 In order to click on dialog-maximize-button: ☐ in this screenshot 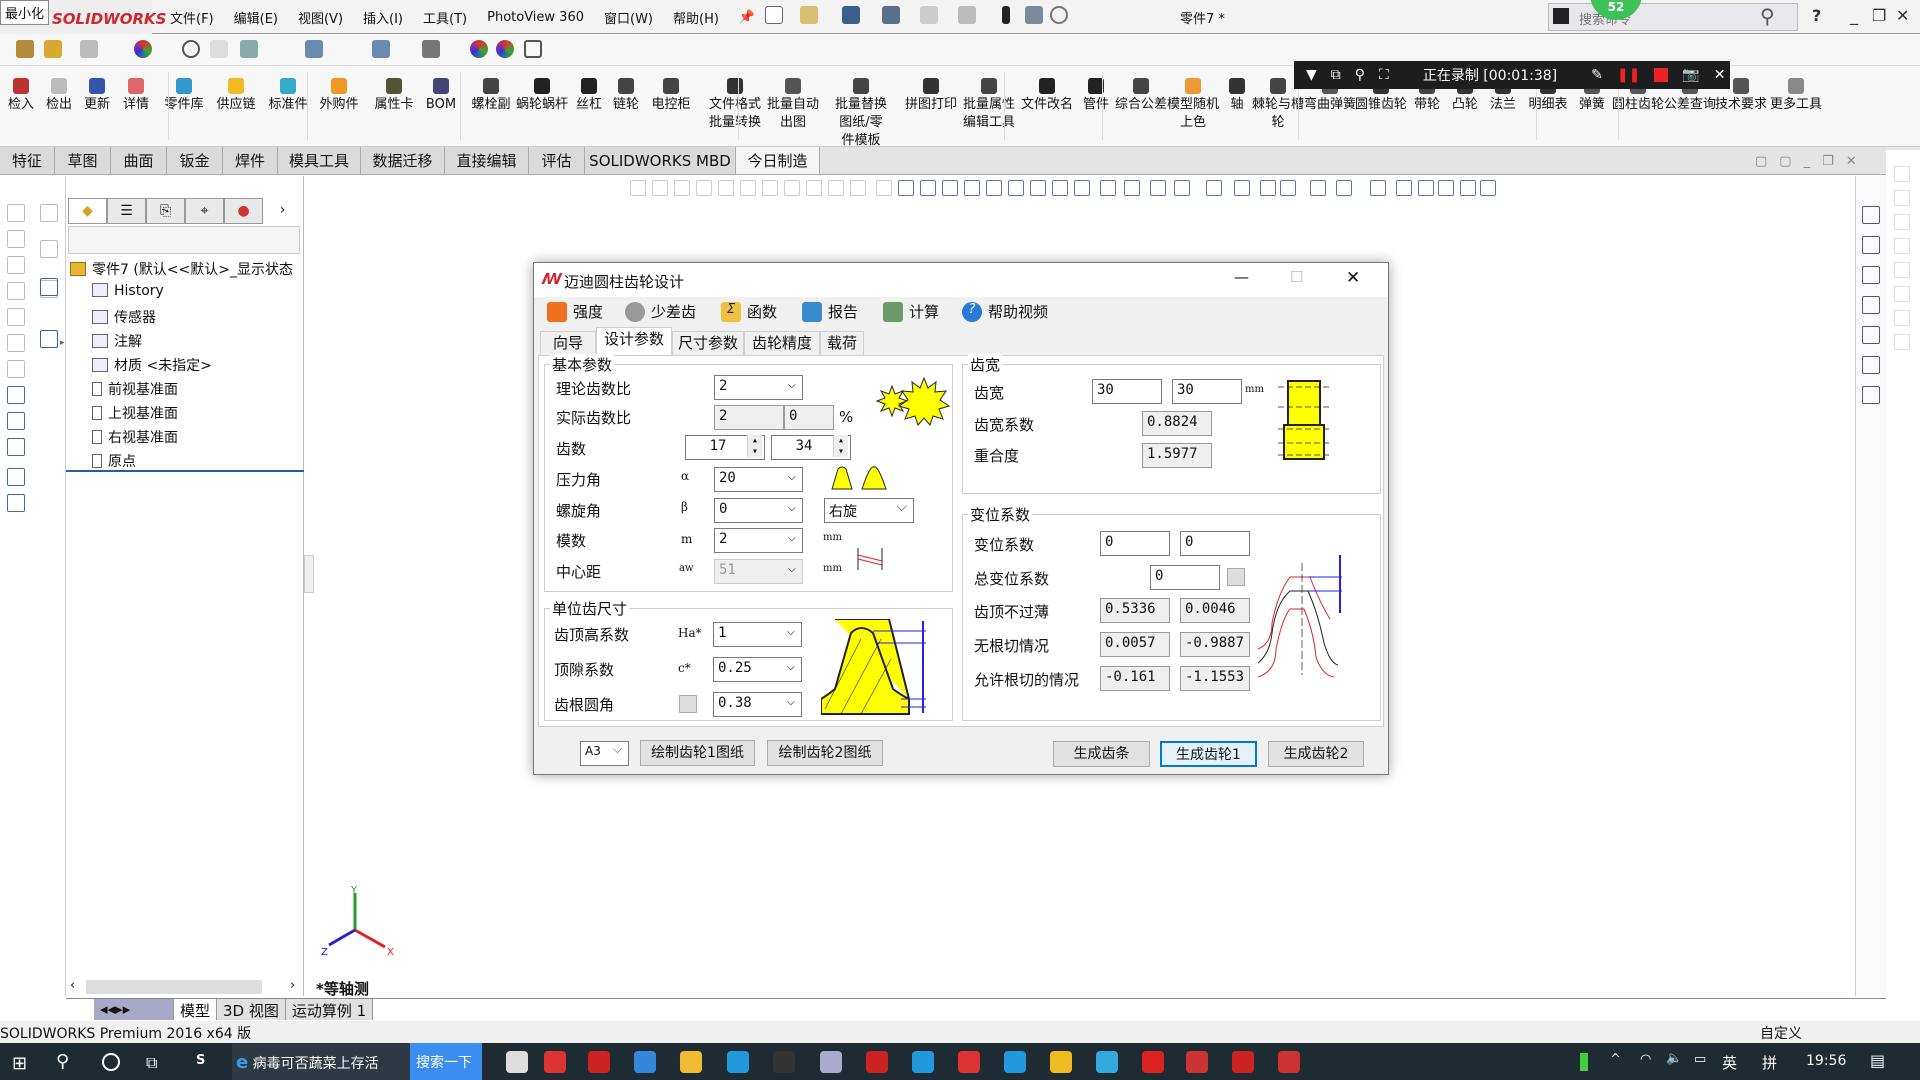, I will do `click(1296, 277)`.